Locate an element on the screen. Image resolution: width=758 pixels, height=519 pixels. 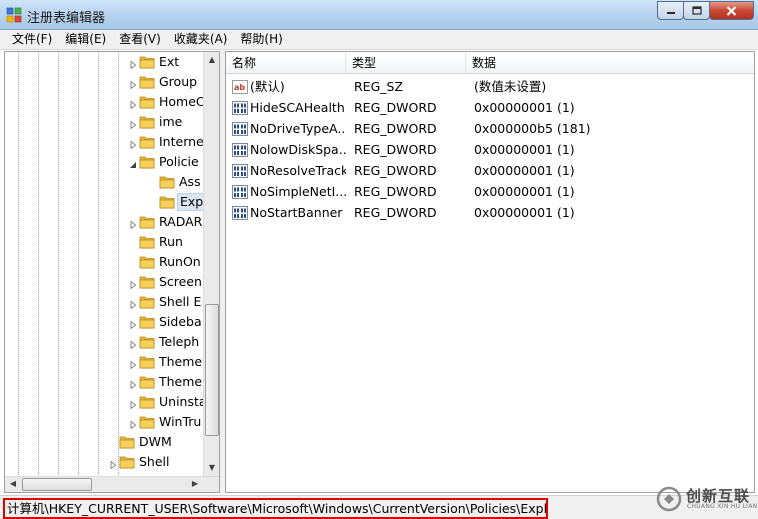
value-row: NolowDiskSpa... REG_DWORD 0x00000001 (1) is located at coordinates (486, 149).